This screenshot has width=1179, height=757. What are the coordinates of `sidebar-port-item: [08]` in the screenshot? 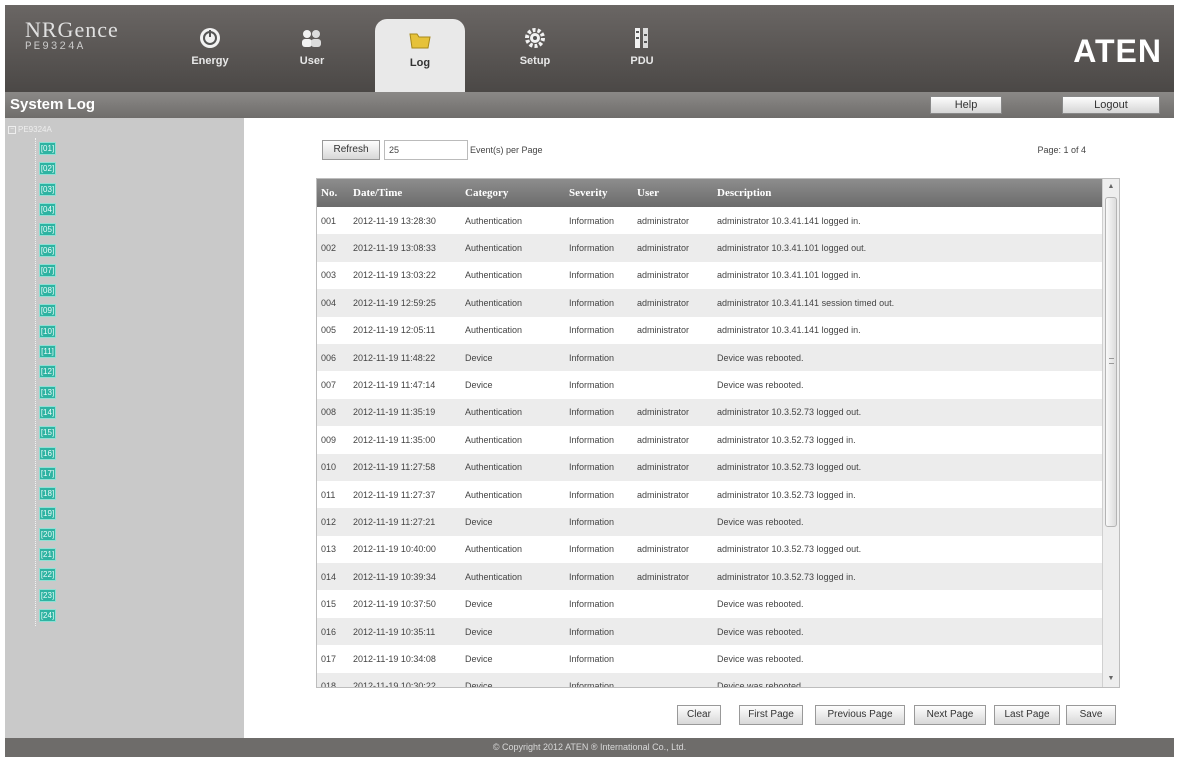 It's located at (47, 291).